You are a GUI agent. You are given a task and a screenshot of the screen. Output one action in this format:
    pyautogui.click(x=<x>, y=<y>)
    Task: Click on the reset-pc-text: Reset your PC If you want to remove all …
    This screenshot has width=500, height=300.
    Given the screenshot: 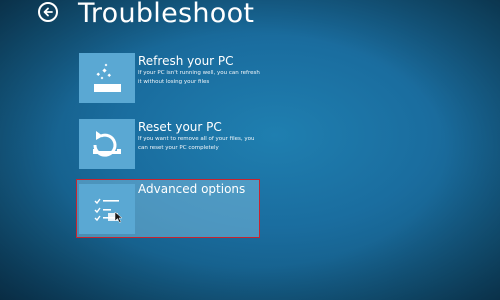 What is the action you would take?
    pyautogui.click(x=203, y=136)
    